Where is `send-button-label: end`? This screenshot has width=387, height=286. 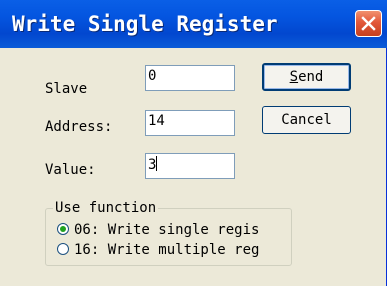 send-button-label: end is located at coordinates (311, 77).